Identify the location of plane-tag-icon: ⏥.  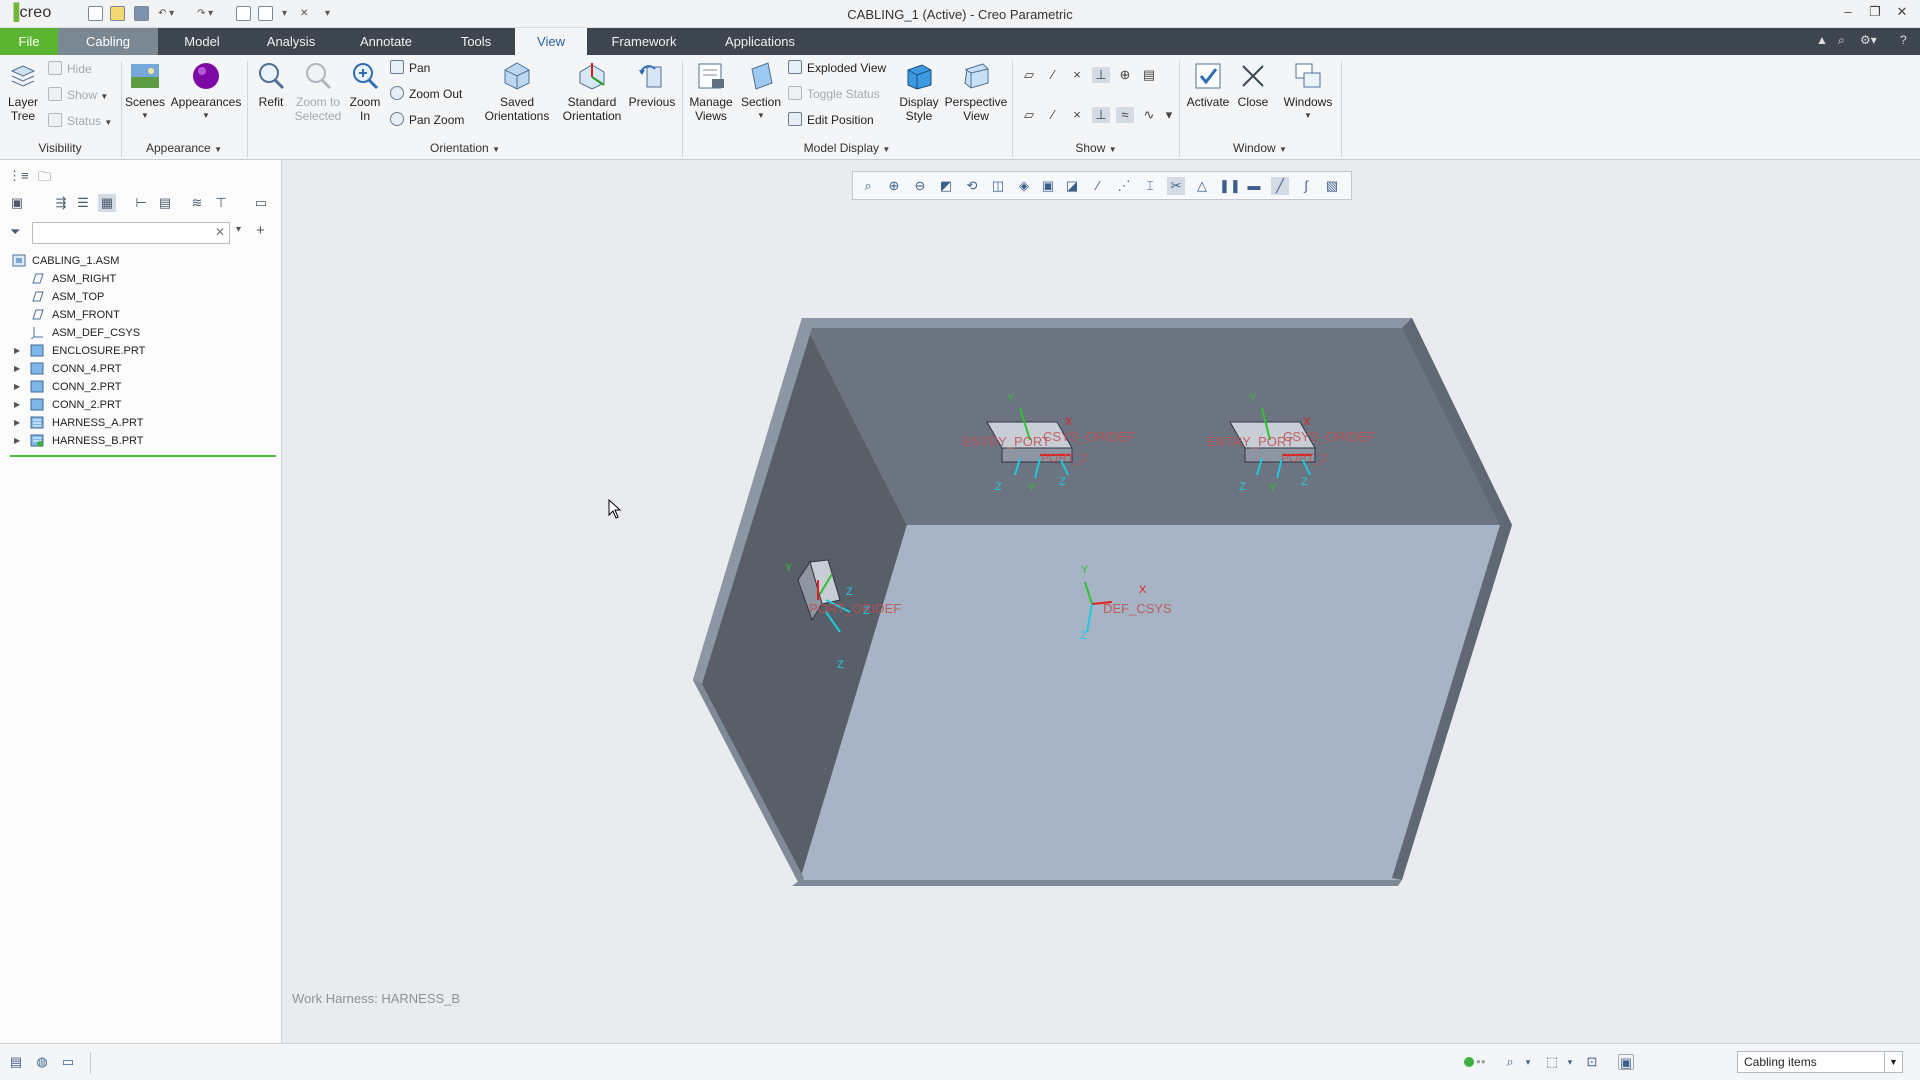
(1029, 115).